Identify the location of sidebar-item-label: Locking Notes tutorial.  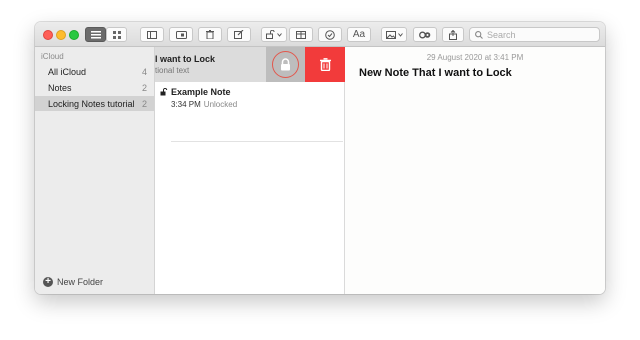
(91, 103).